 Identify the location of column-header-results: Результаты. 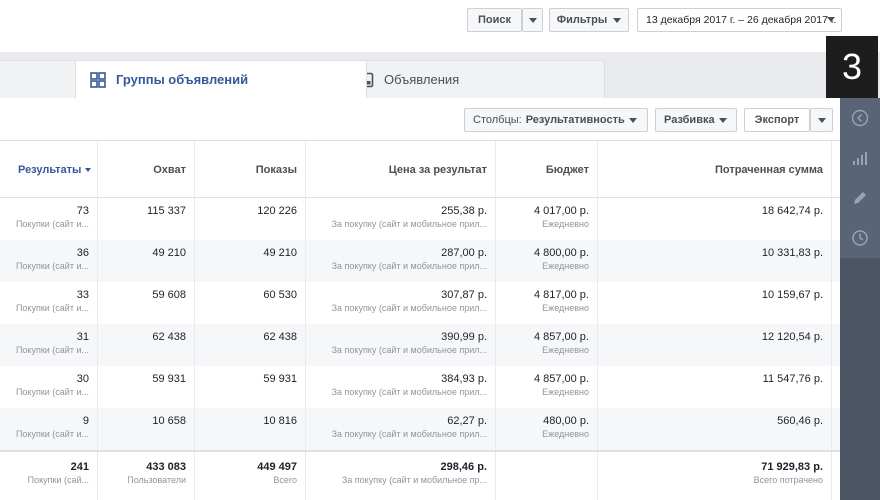
(49, 169).